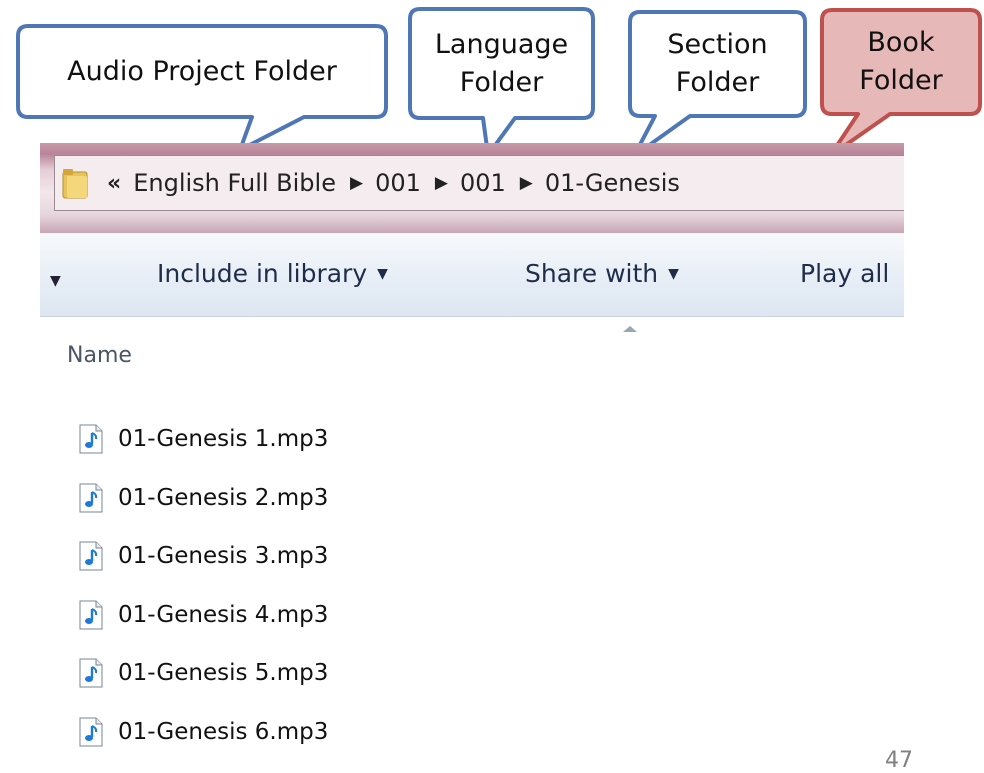 The height and width of the screenshot is (773, 984). I want to click on list-item: 01-Genesis 4.mp3, so click(202, 615).